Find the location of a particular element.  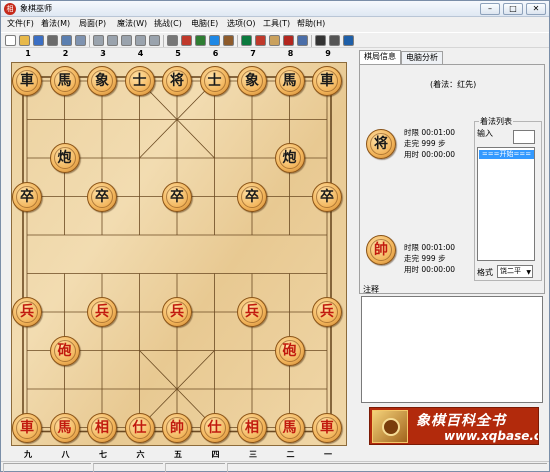

piece-char: 仕 is located at coordinates (214, 427).